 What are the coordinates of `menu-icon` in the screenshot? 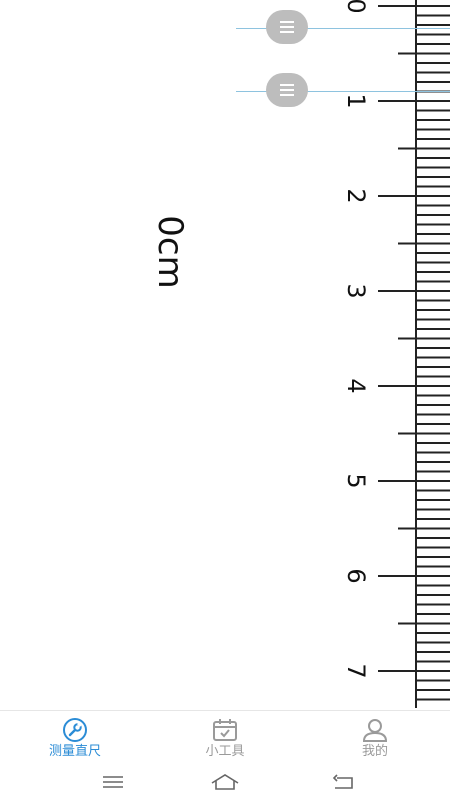 It's located at (113, 782).